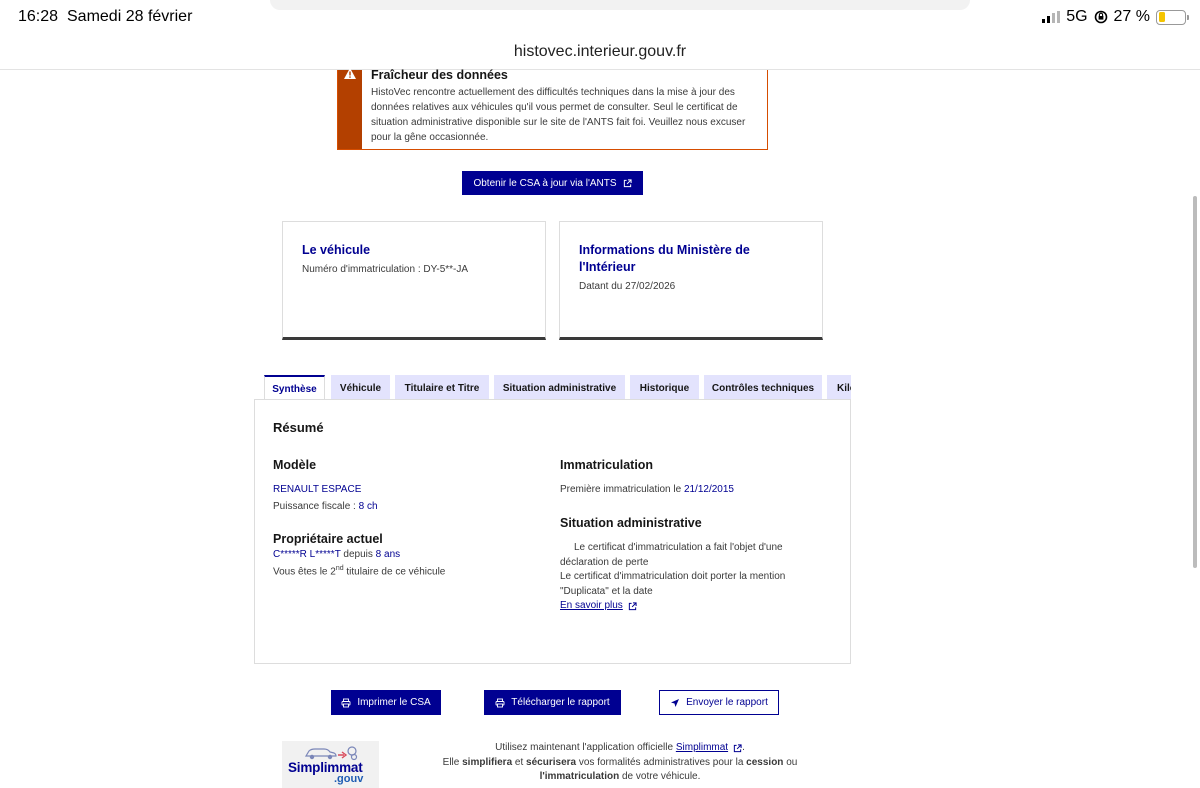  I want to click on tab-situation: Situation administrative, so click(559, 387).